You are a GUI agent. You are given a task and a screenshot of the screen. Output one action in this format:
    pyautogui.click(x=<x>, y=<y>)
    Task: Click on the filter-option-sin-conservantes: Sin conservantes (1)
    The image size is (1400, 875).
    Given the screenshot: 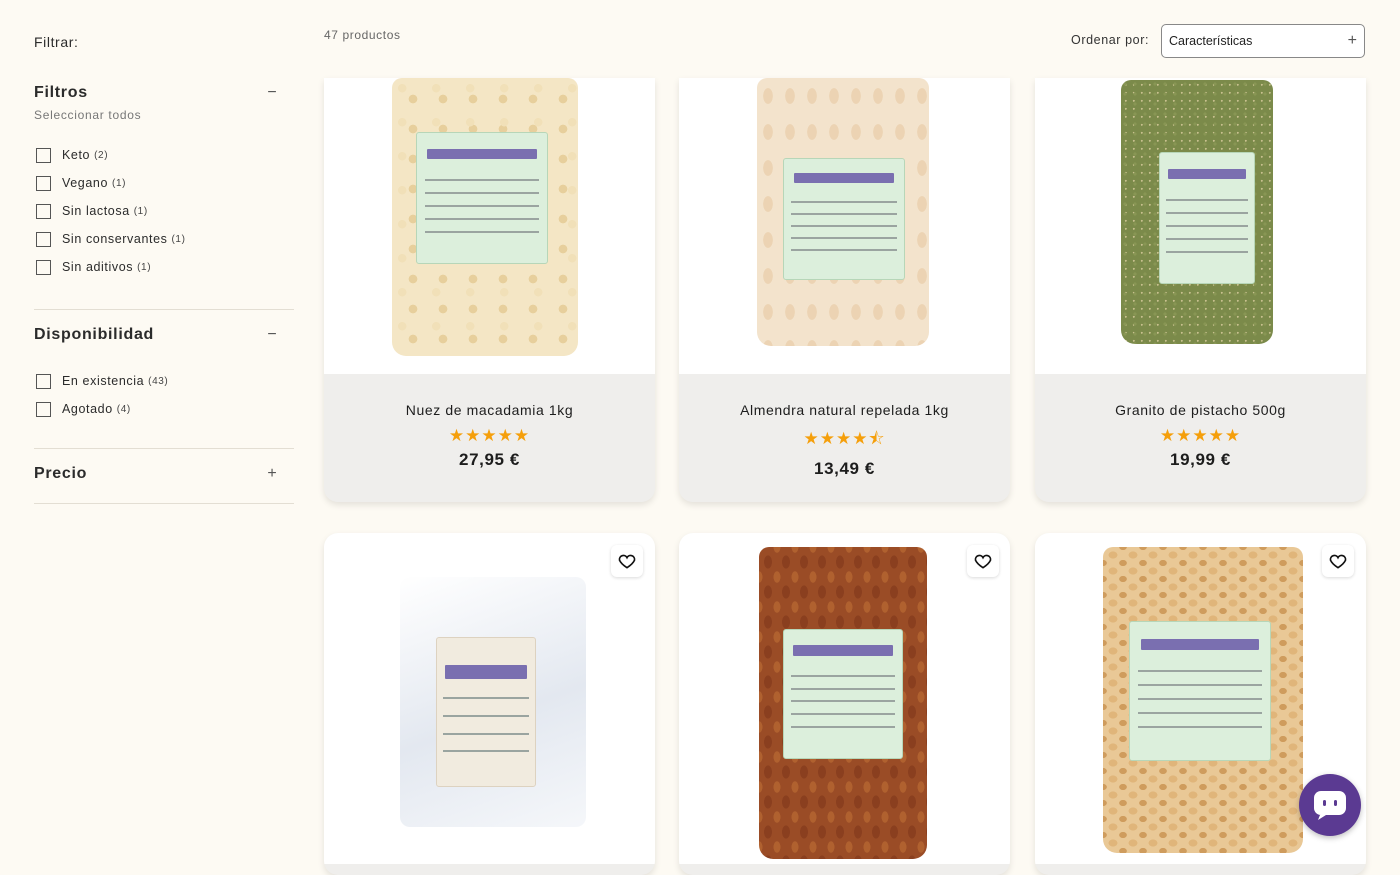 What is the action you would take?
    pyautogui.click(x=164, y=239)
    